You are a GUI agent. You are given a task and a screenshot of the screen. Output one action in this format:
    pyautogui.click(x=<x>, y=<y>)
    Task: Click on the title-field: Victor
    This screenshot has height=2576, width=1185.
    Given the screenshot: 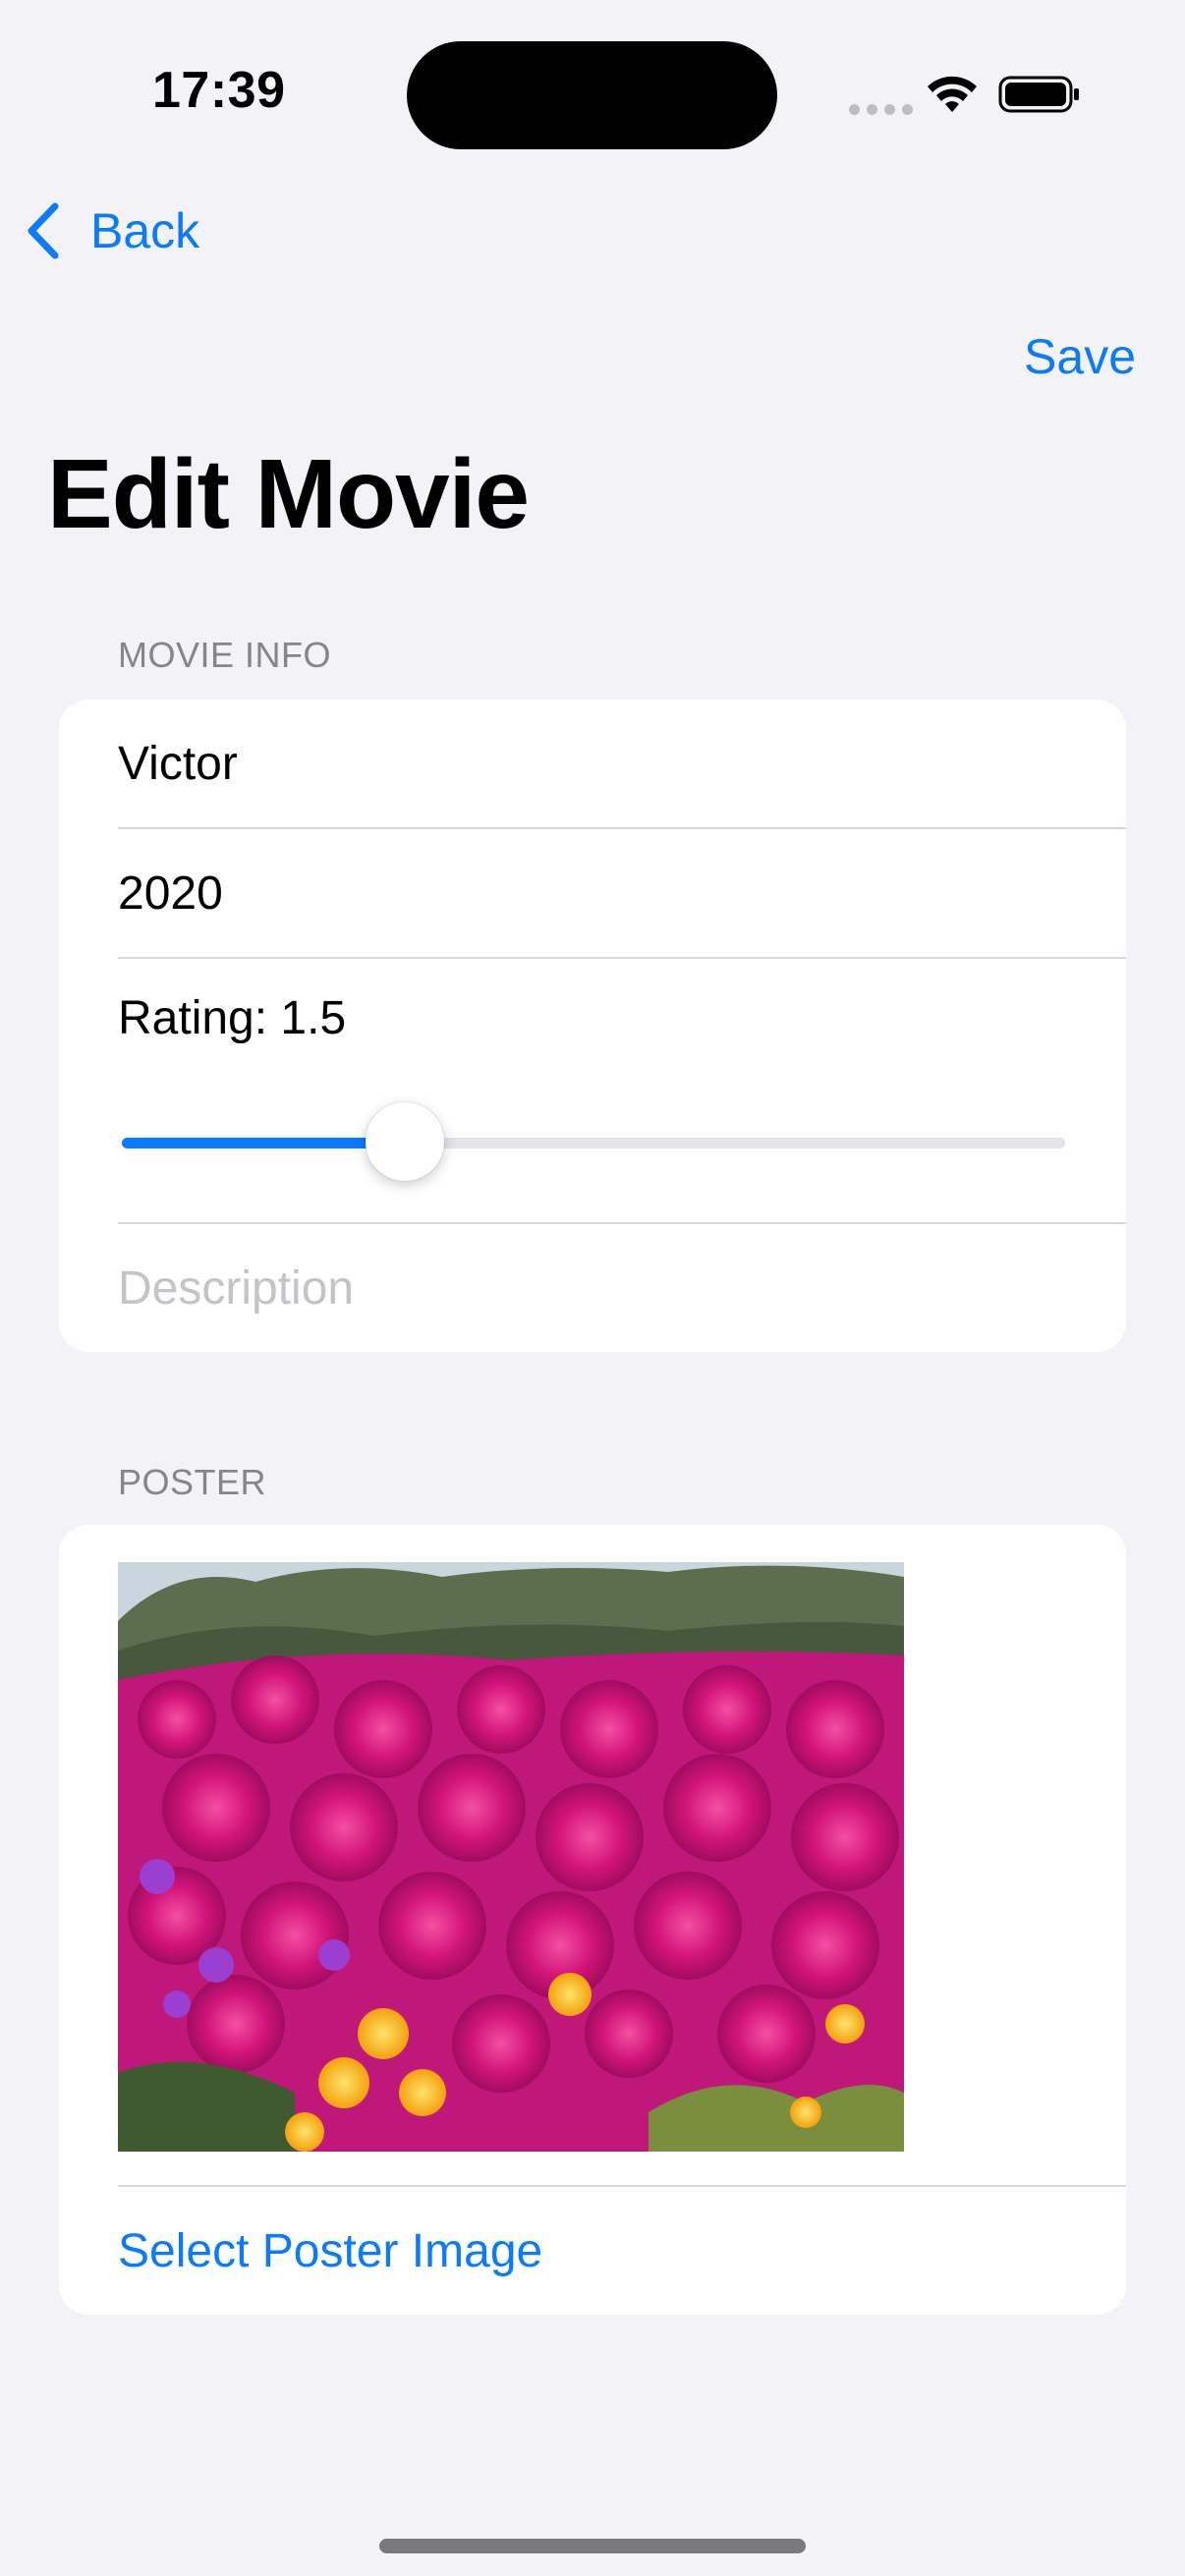 What is the action you would take?
    pyautogui.click(x=622, y=763)
    